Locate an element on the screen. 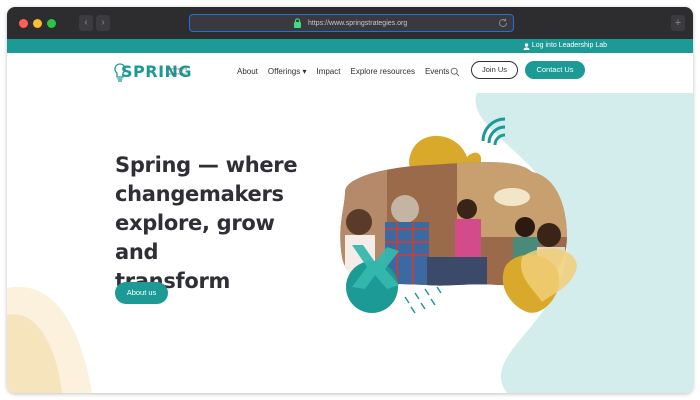 The height and width of the screenshot is (400, 700). new-tab-button: + is located at coordinates (678, 23).